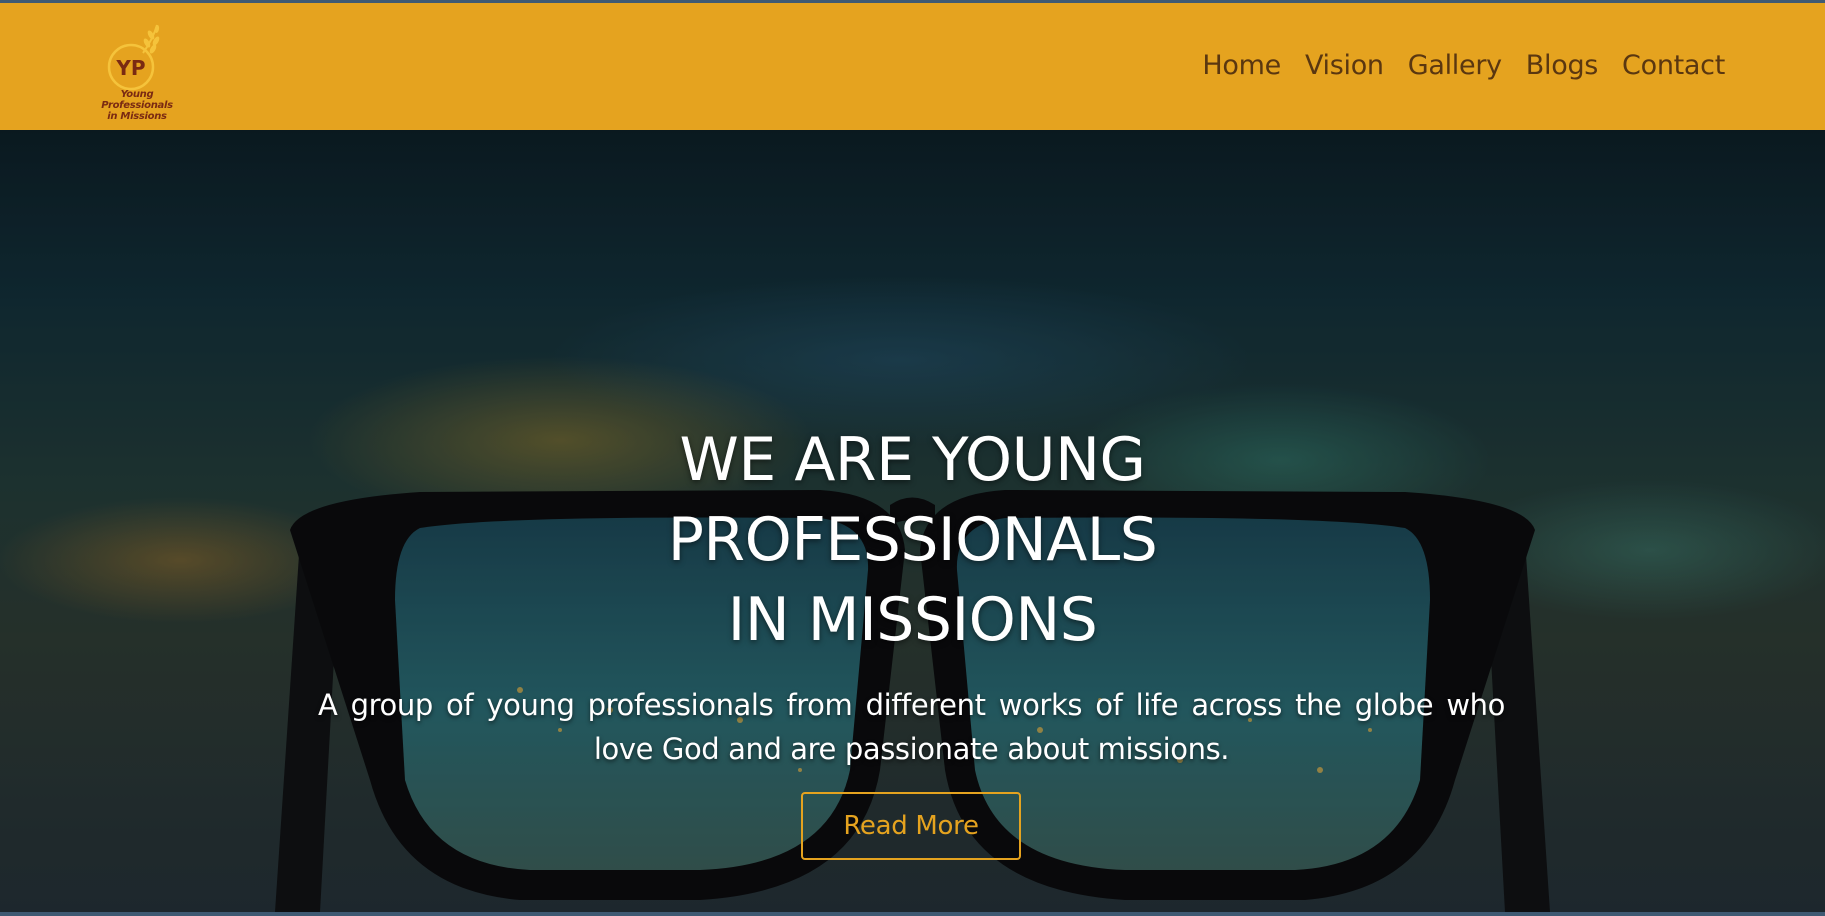  What do you see at coordinates (1455, 65) in the screenshot?
I see `nav-gallery: Gallery` at bounding box center [1455, 65].